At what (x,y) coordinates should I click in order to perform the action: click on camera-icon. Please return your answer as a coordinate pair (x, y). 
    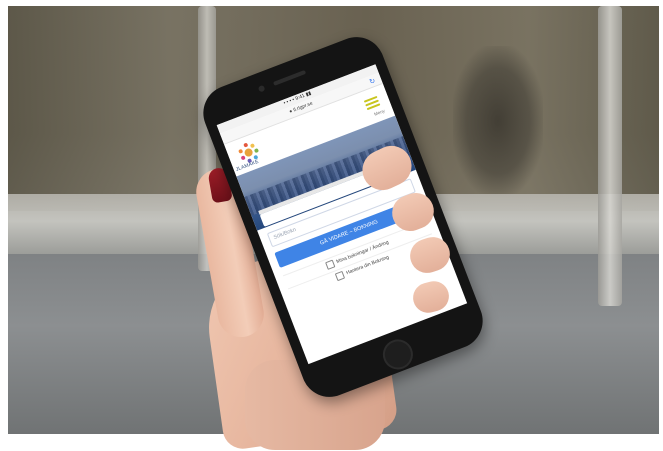
    Looking at the image, I should click on (261, 88).